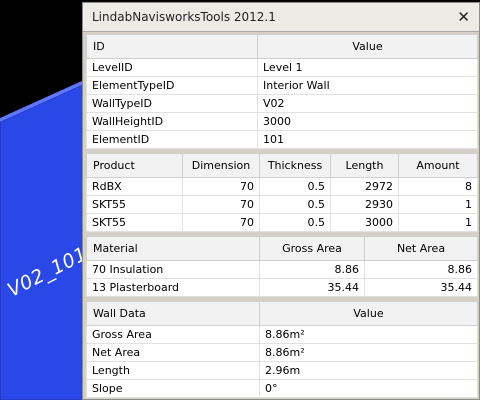 The height and width of the screenshot is (400, 480). What do you see at coordinates (172, 67) in the screenshot?
I see `property-name: LevelID` at bounding box center [172, 67].